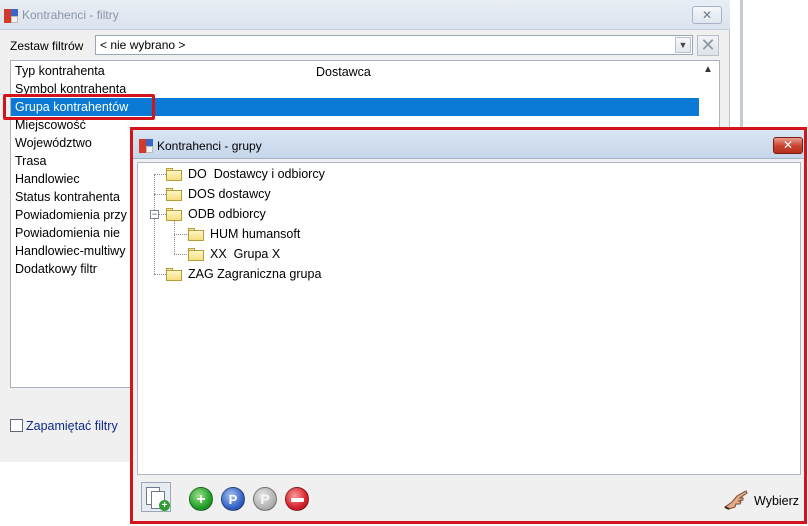 Image resolution: width=808 pixels, height=526 pixels. I want to click on background-window-edge, so click(741, 63).